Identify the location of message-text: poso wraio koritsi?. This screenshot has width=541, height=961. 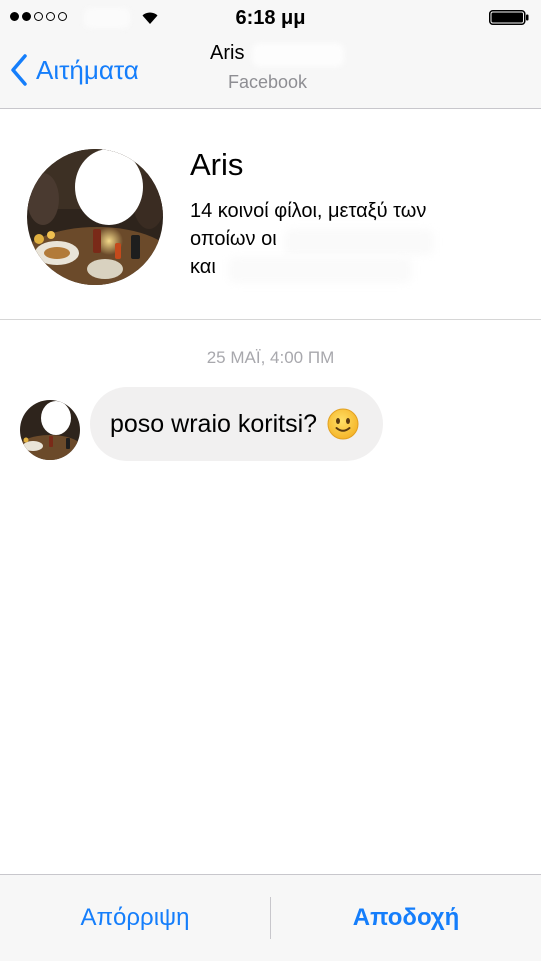
(214, 423).